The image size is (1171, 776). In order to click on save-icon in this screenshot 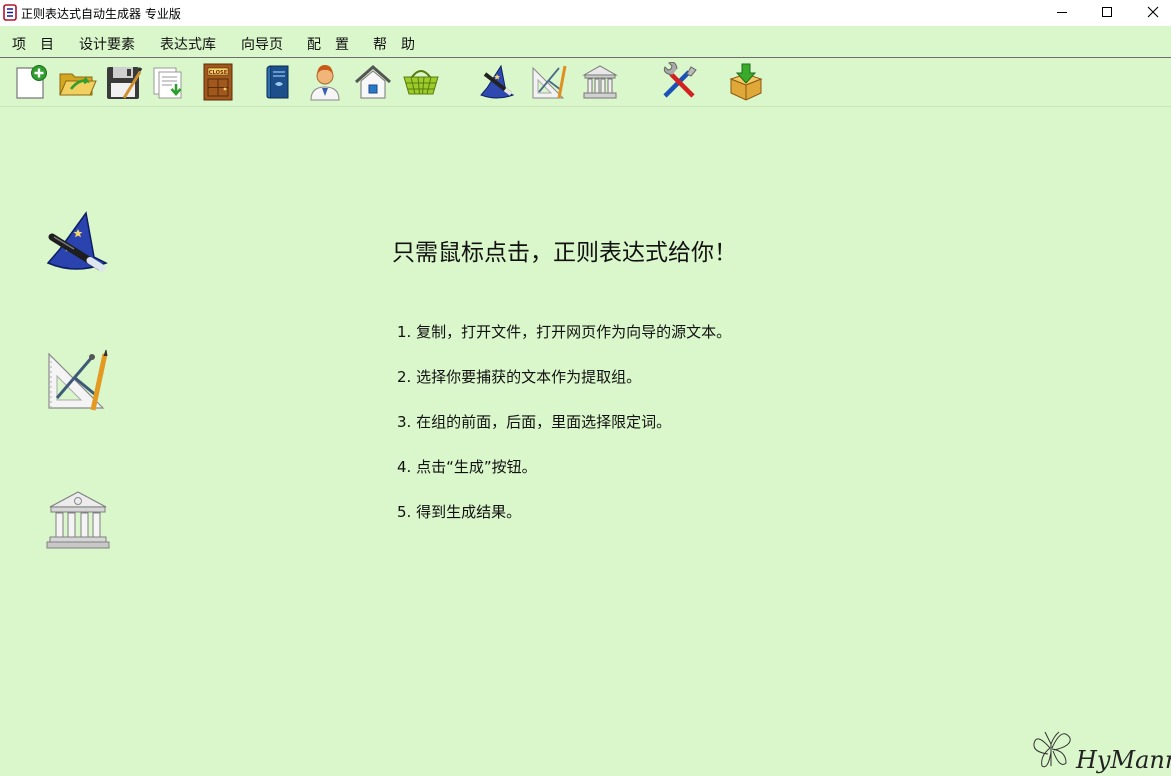, I will do `click(125, 83)`.